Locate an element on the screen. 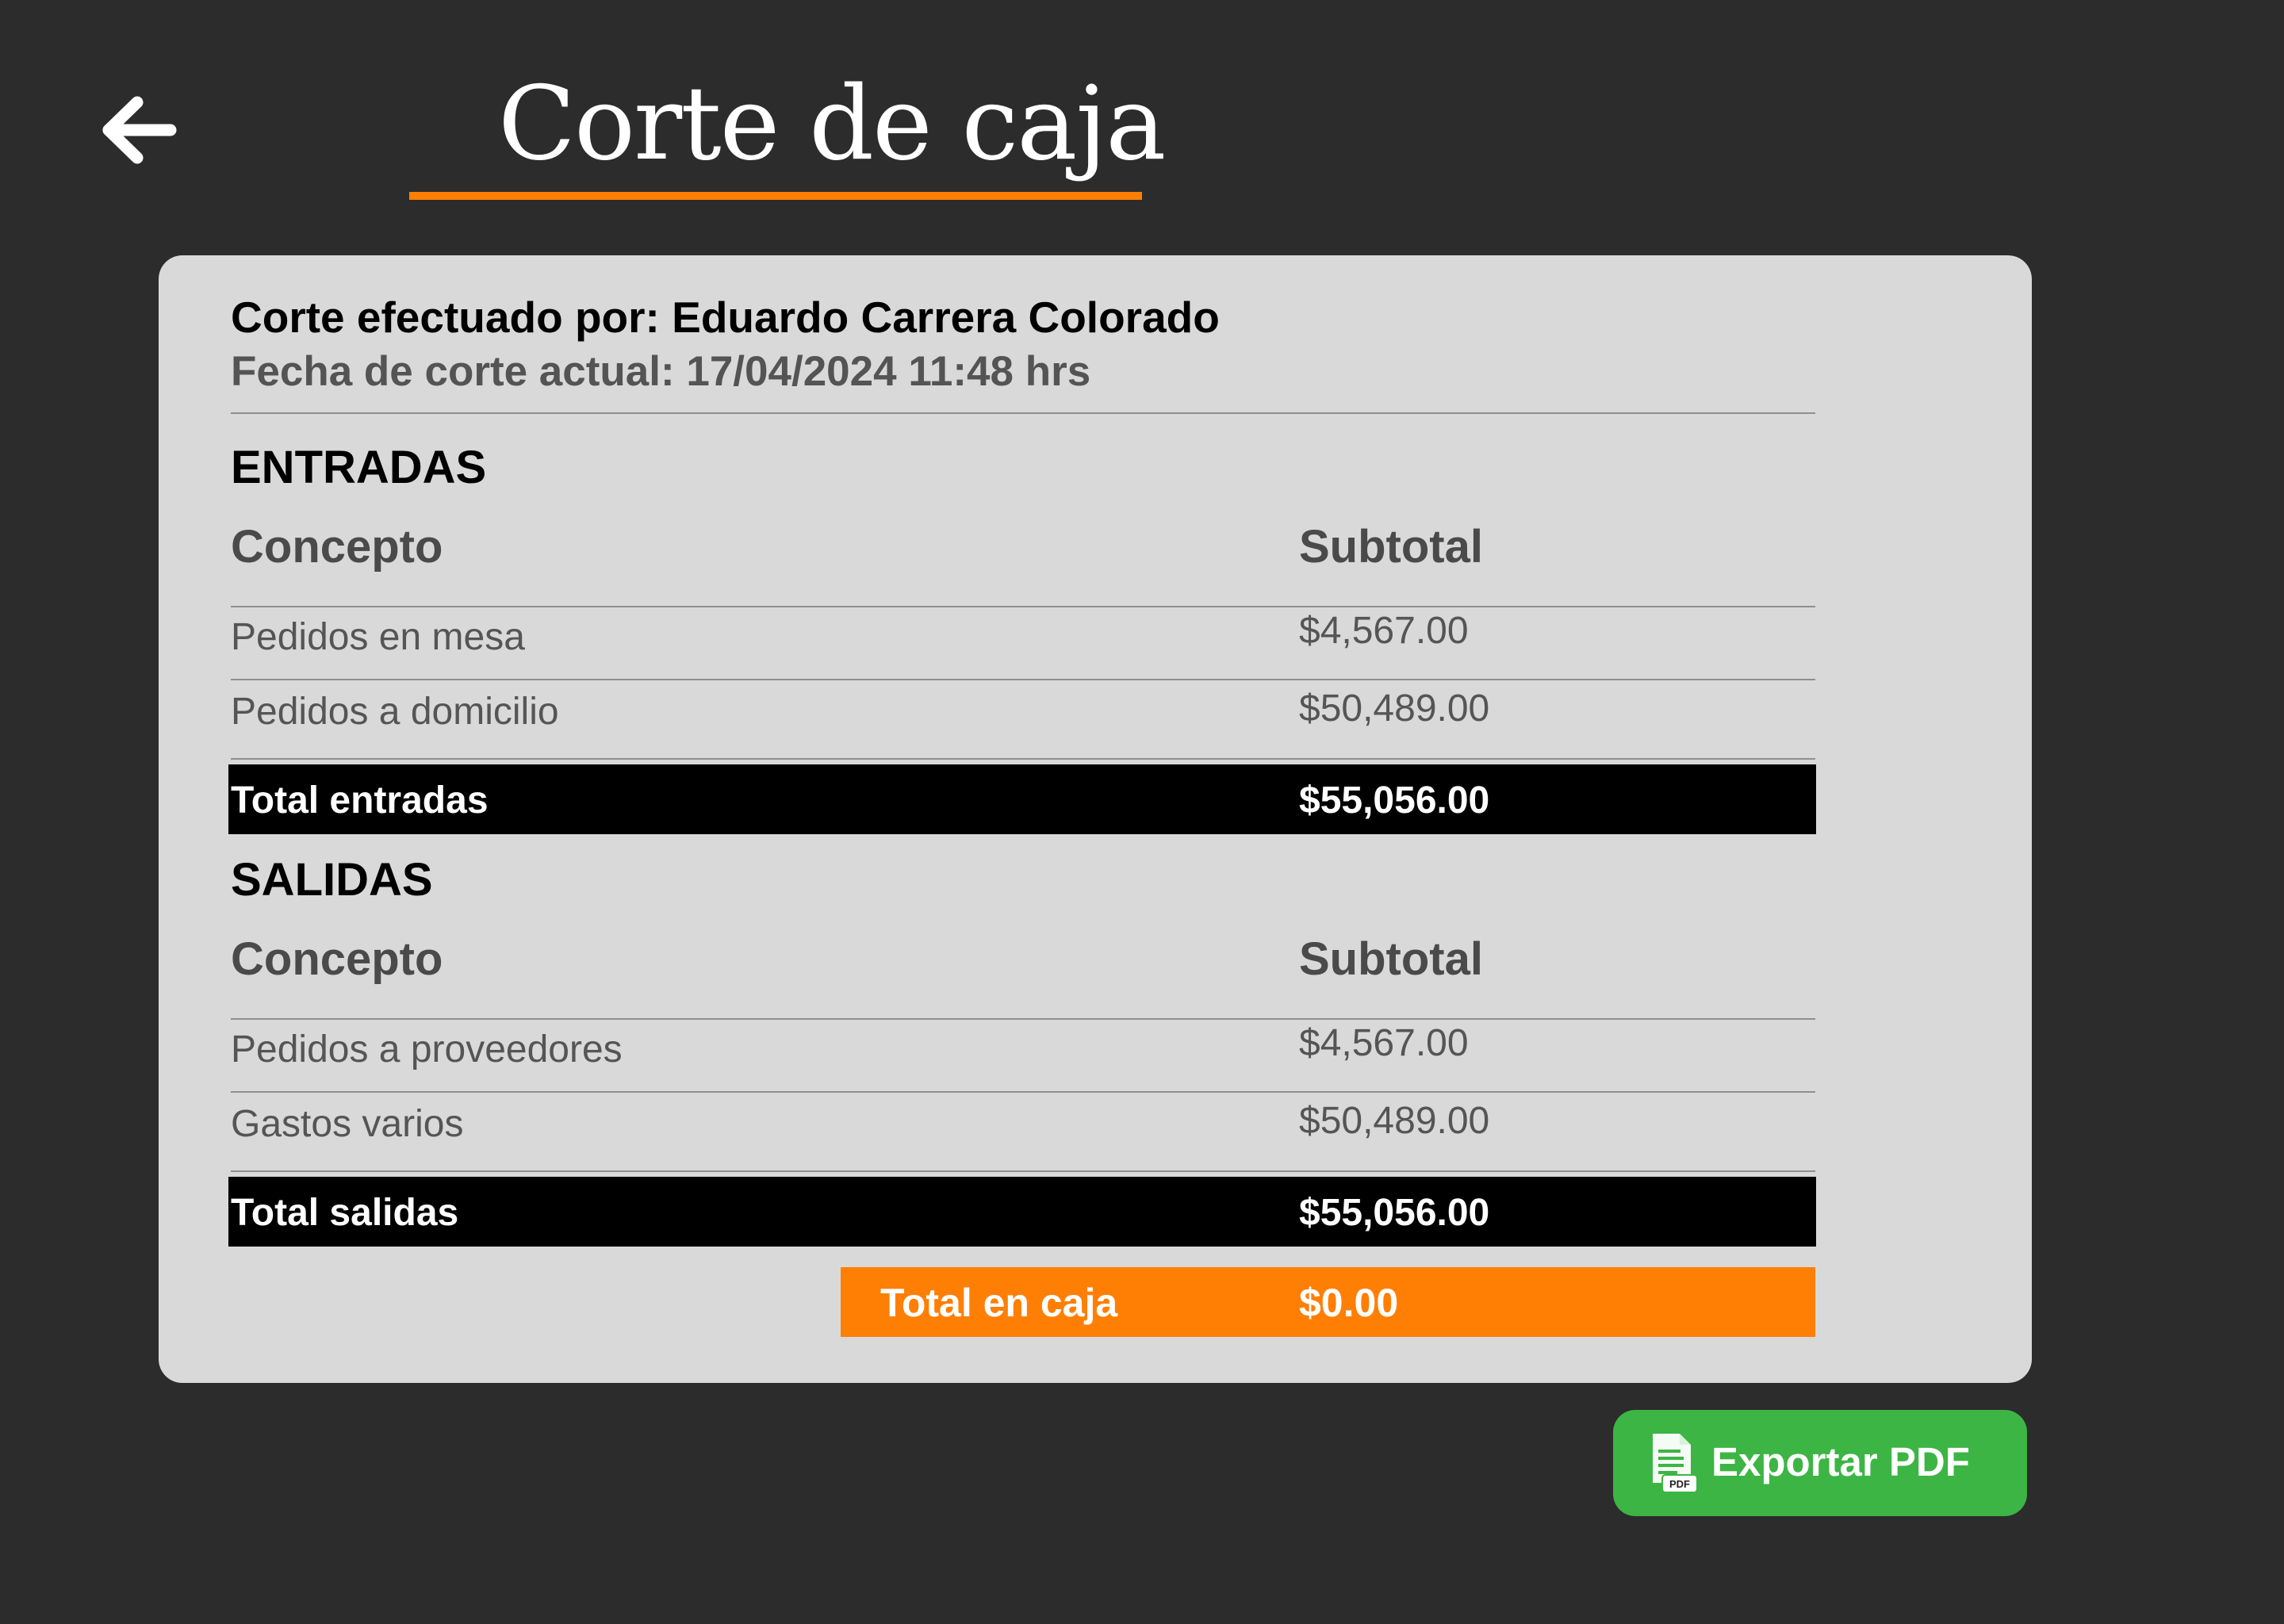 This screenshot has width=2284, height=1624. salidas-row-subtotal: $50,489.00 is located at coordinates (1394, 1121).